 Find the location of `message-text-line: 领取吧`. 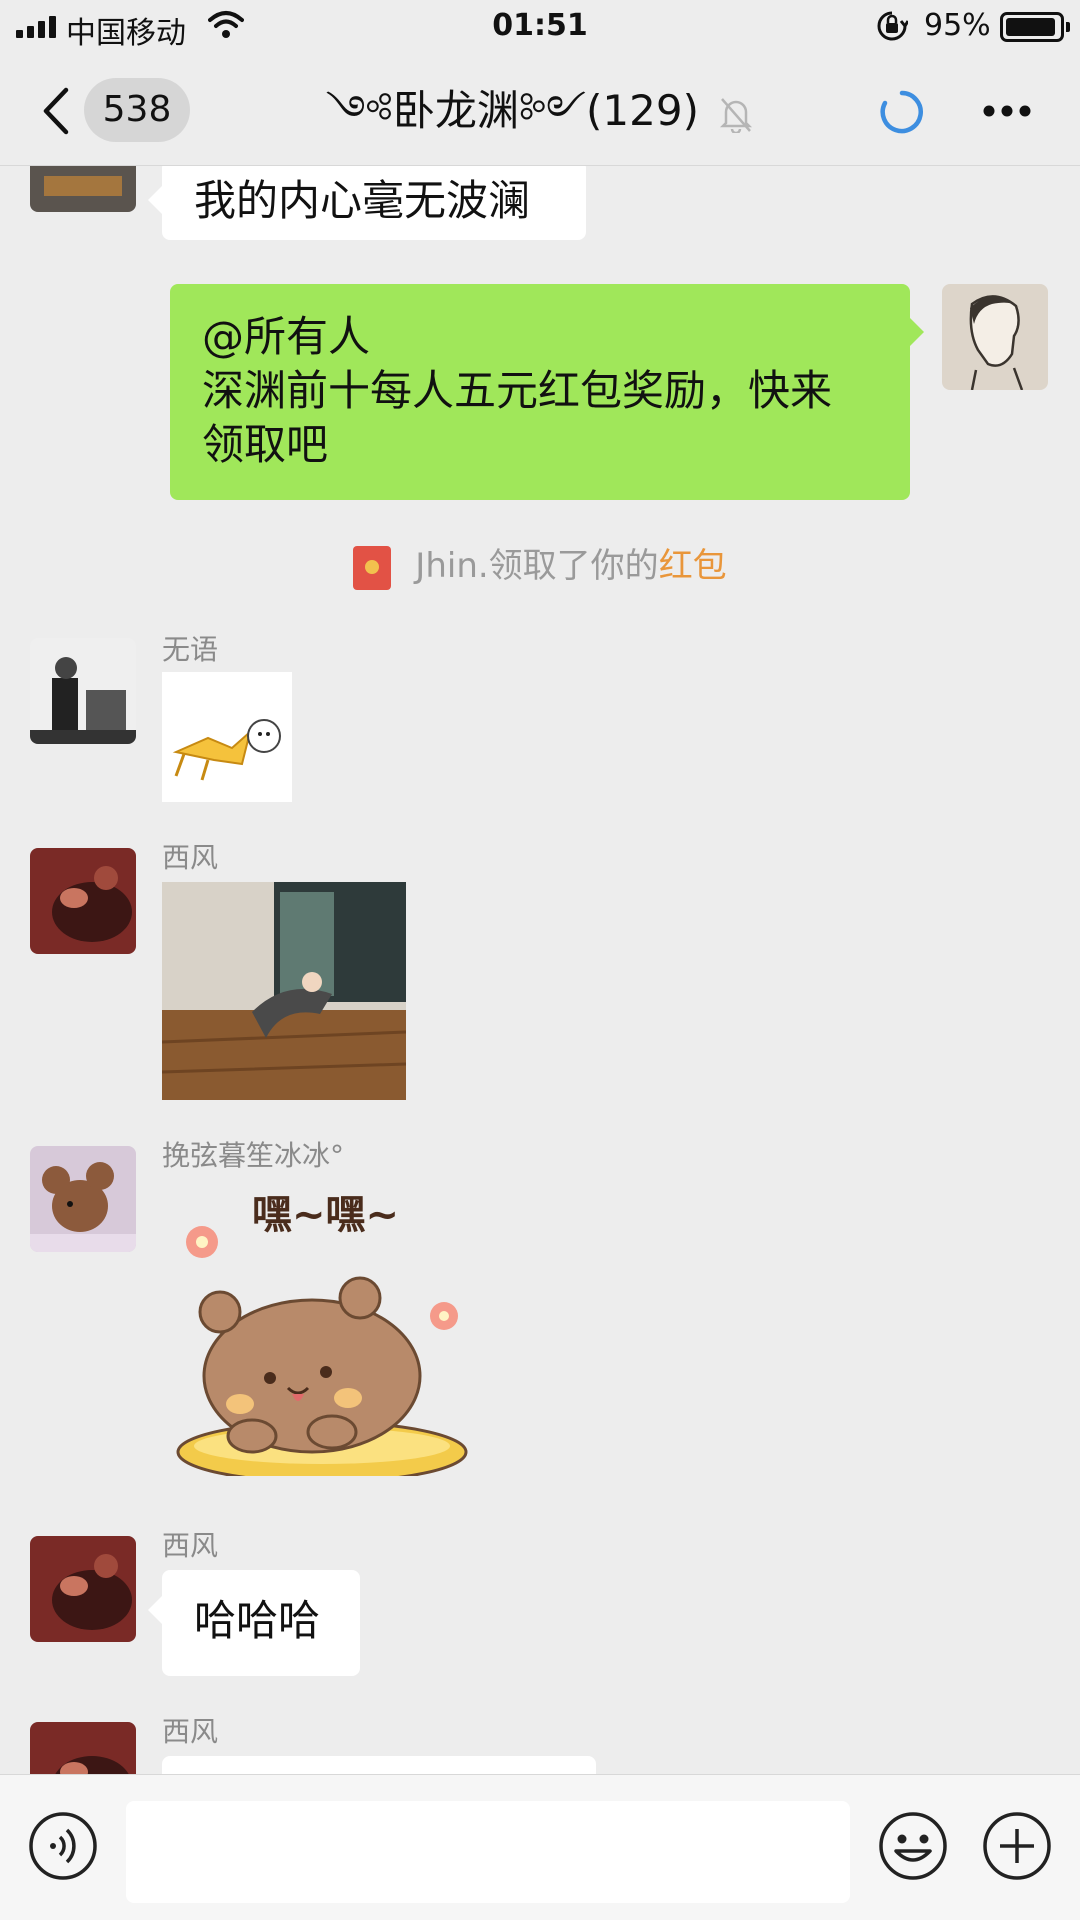

message-text-line: 领取吧 is located at coordinates (265, 444).